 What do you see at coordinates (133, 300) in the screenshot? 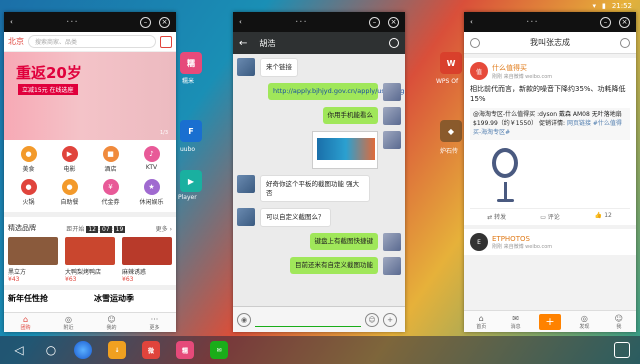
I see `promo-item: 冰雪运动季` at bounding box center [133, 300].